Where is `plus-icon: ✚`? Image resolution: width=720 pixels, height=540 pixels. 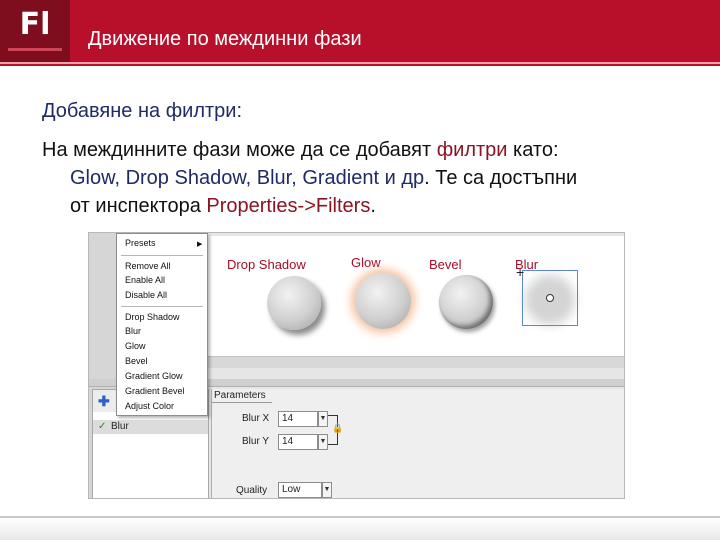
plus-icon: ✚ is located at coordinates (105, 401).